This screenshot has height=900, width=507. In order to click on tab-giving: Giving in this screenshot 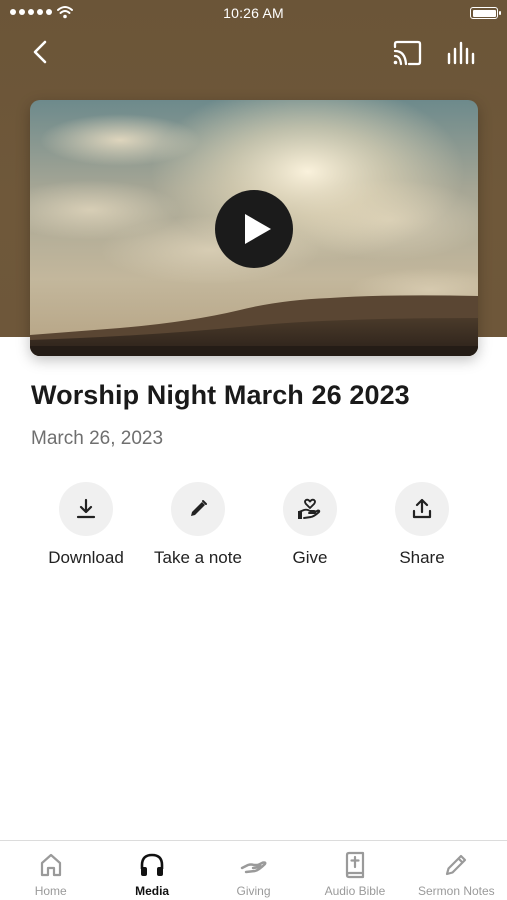, I will do `click(253, 870)`.